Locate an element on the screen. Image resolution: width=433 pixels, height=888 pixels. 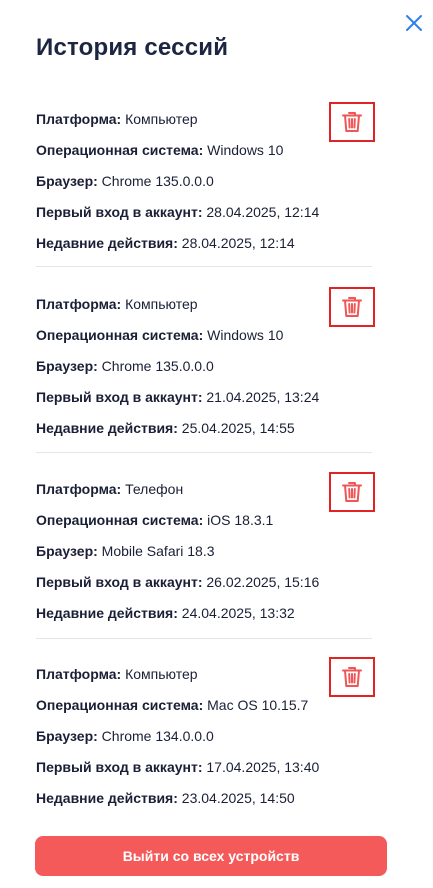
browser-value: Chrome 134.0.0.0 is located at coordinates (157, 736).